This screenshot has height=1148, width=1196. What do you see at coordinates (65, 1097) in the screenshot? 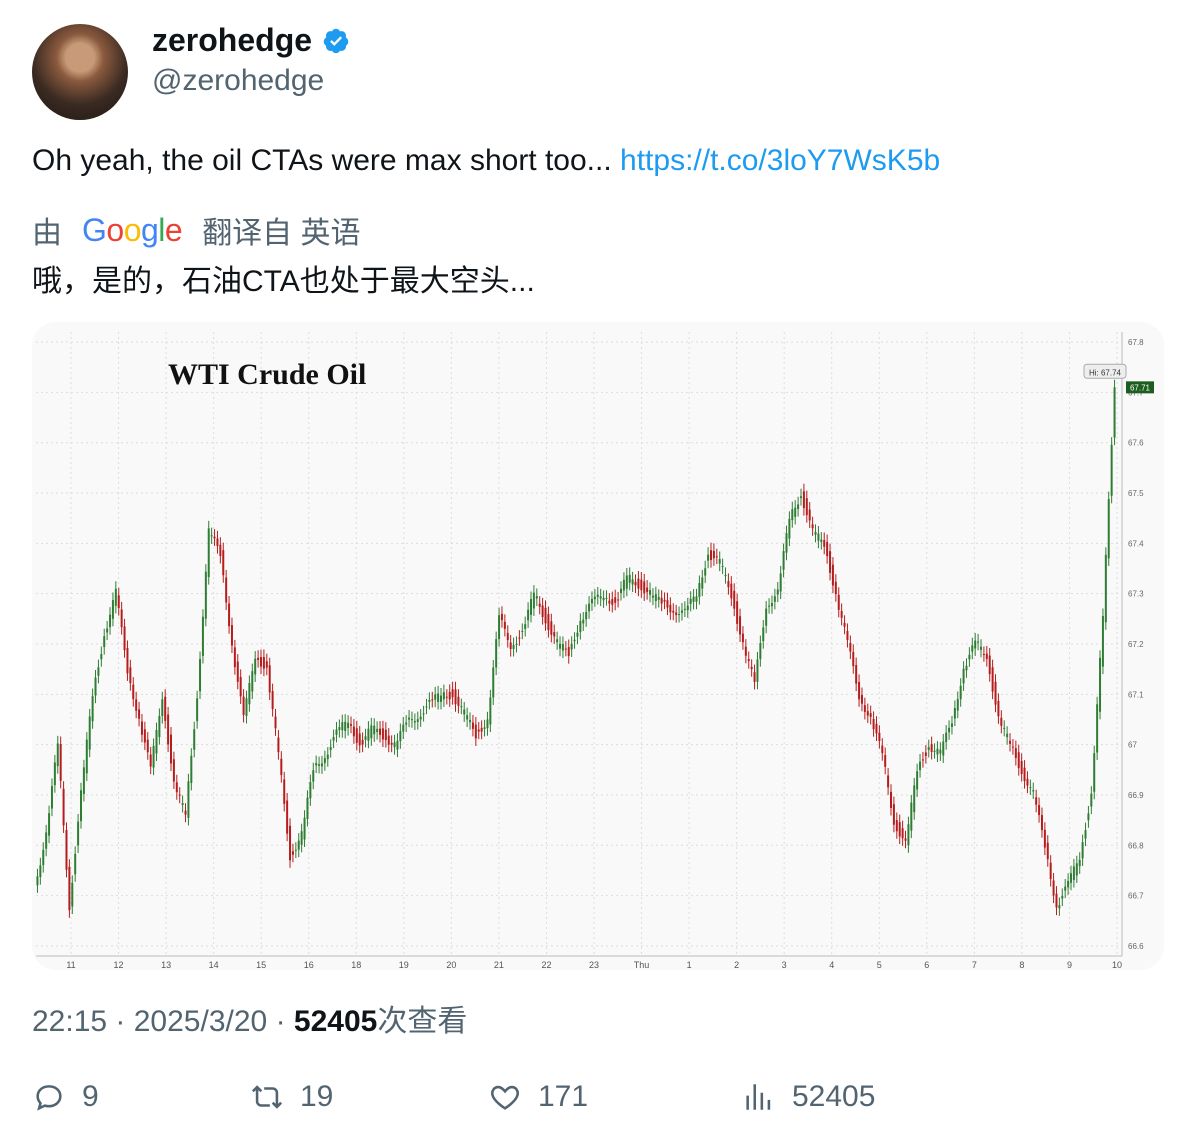
I see `reply-button: 9` at bounding box center [65, 1097].